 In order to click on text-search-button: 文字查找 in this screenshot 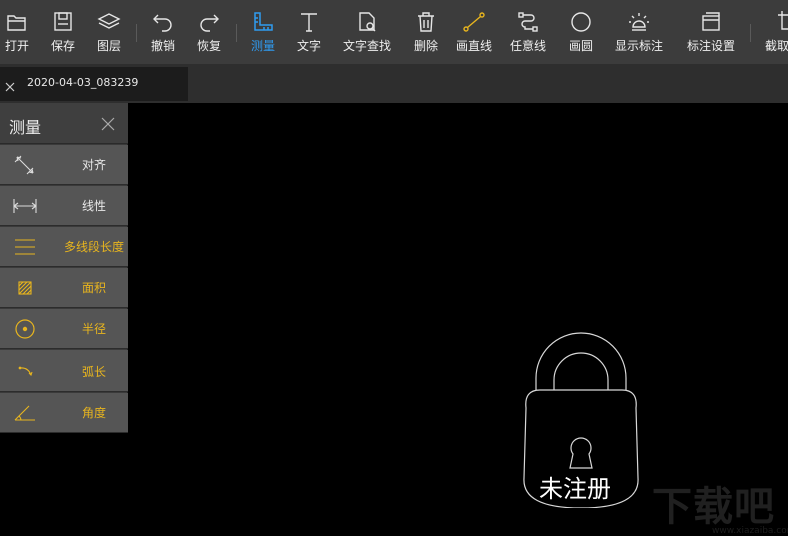, I will do `click(367, 32)`.